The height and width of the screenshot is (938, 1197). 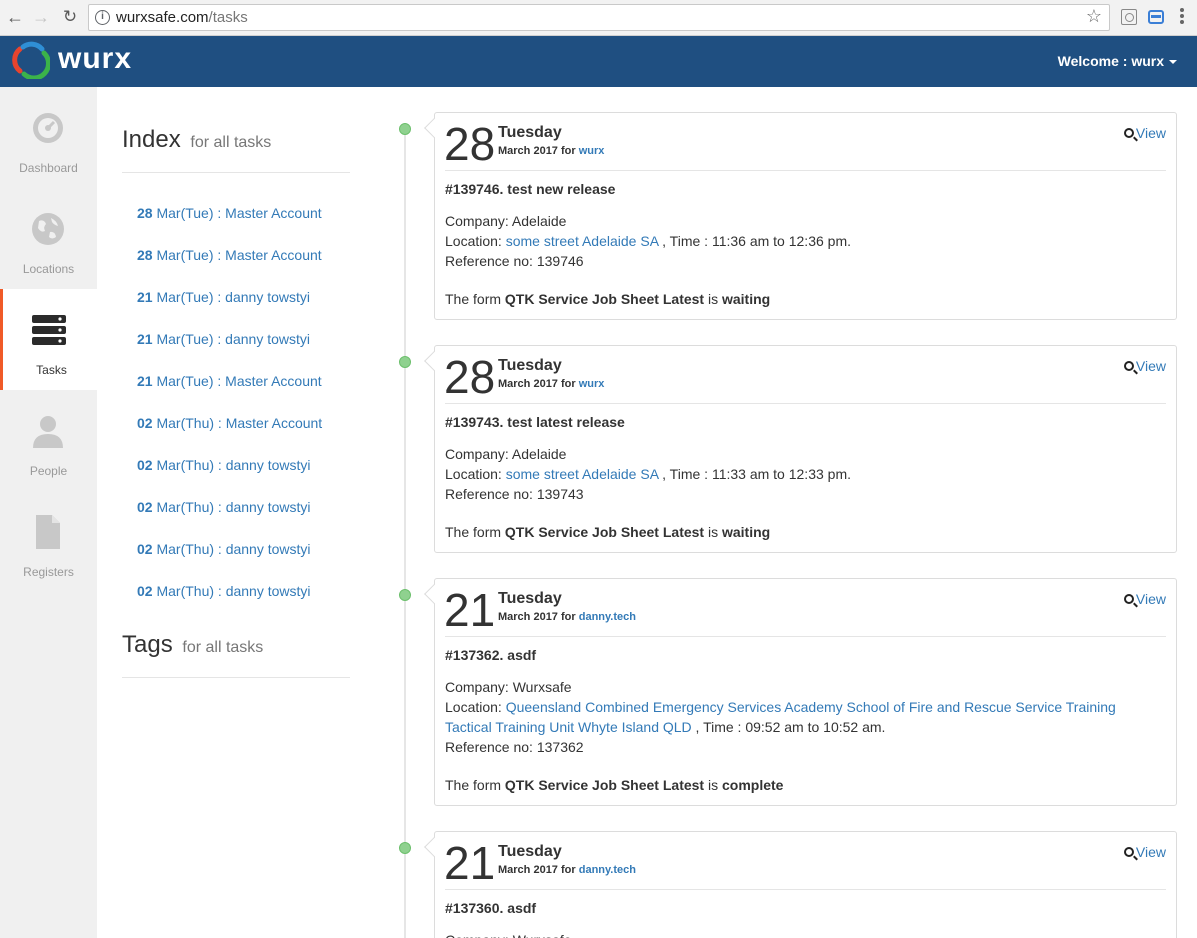 I want to click on sidebar-item-label: People, so click(x=48, y=471).